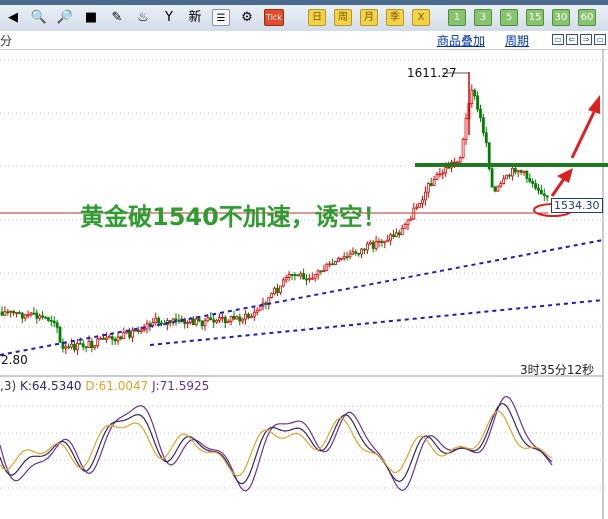 The height and width of the screenshot is (519, 608). Describe the element at coordinates (233, 217) in the screenshot. I see `analysis-annotation: 黄金破1540不加速，诱空！` at that location.